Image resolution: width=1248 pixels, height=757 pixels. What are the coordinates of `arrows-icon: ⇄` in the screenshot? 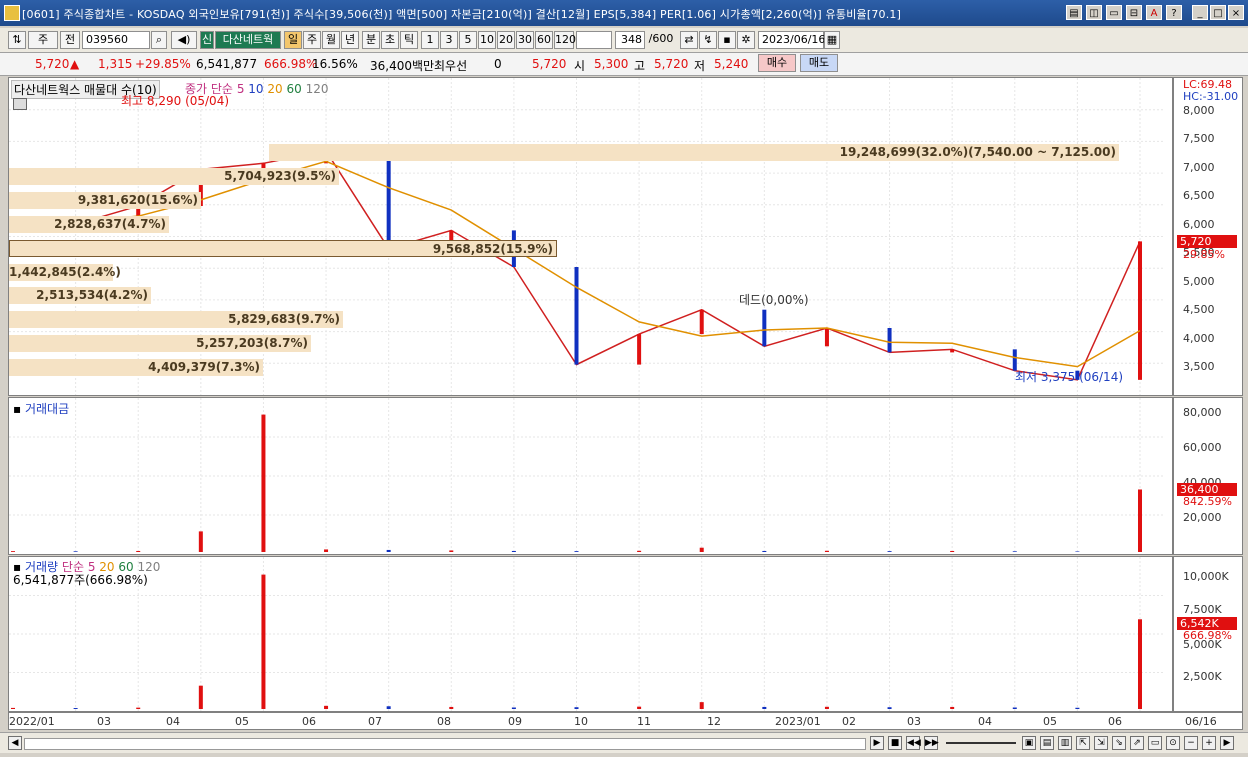 It's located at (689, 40).